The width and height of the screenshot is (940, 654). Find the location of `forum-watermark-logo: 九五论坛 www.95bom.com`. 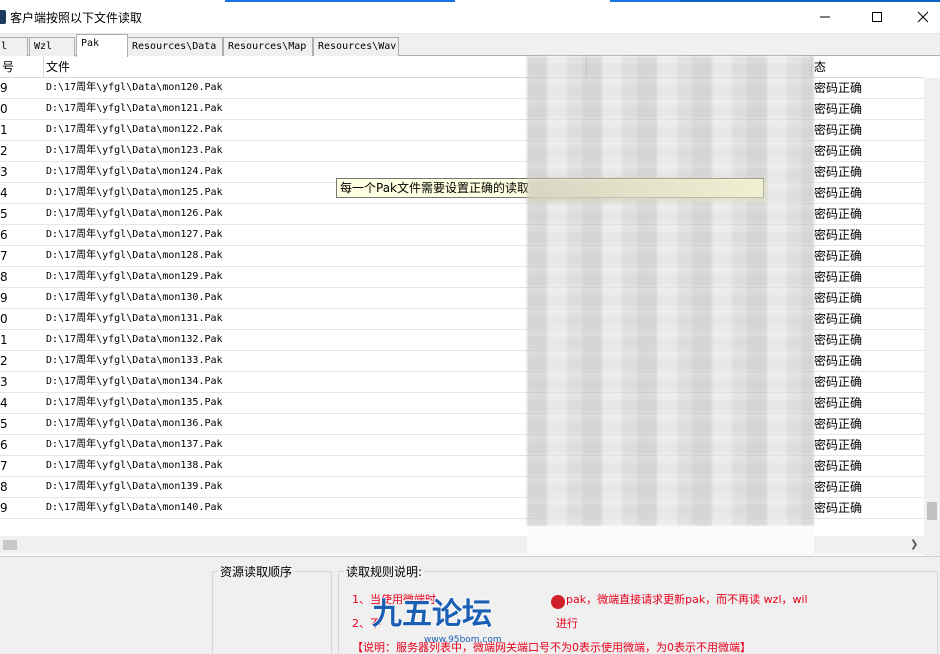

forum-watermark-logo: 九五论坛 www.95bom.com is located at coordinates (468, 620).